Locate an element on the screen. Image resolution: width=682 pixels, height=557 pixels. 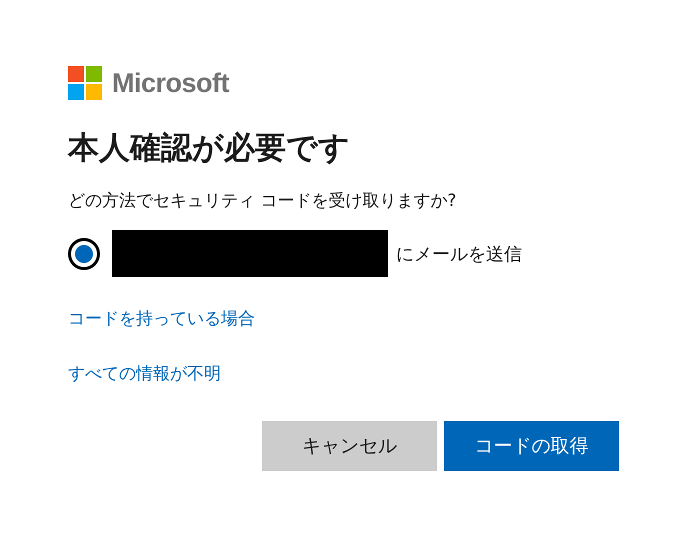
logo-wordmark: Microsoft is located at coordinates (170, 83).